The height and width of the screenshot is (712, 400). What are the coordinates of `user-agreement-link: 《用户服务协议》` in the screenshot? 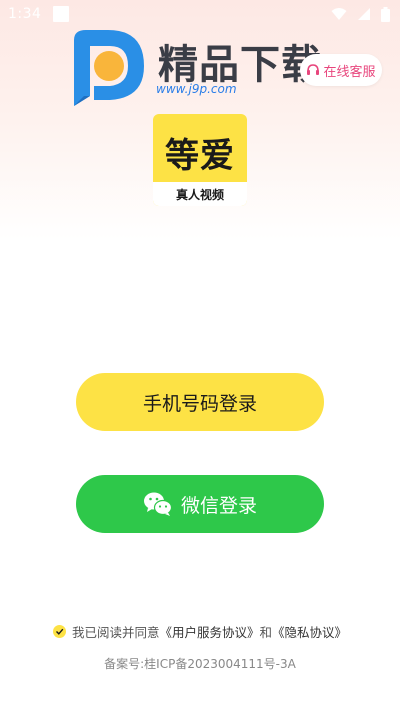 It's located at (209, 632).